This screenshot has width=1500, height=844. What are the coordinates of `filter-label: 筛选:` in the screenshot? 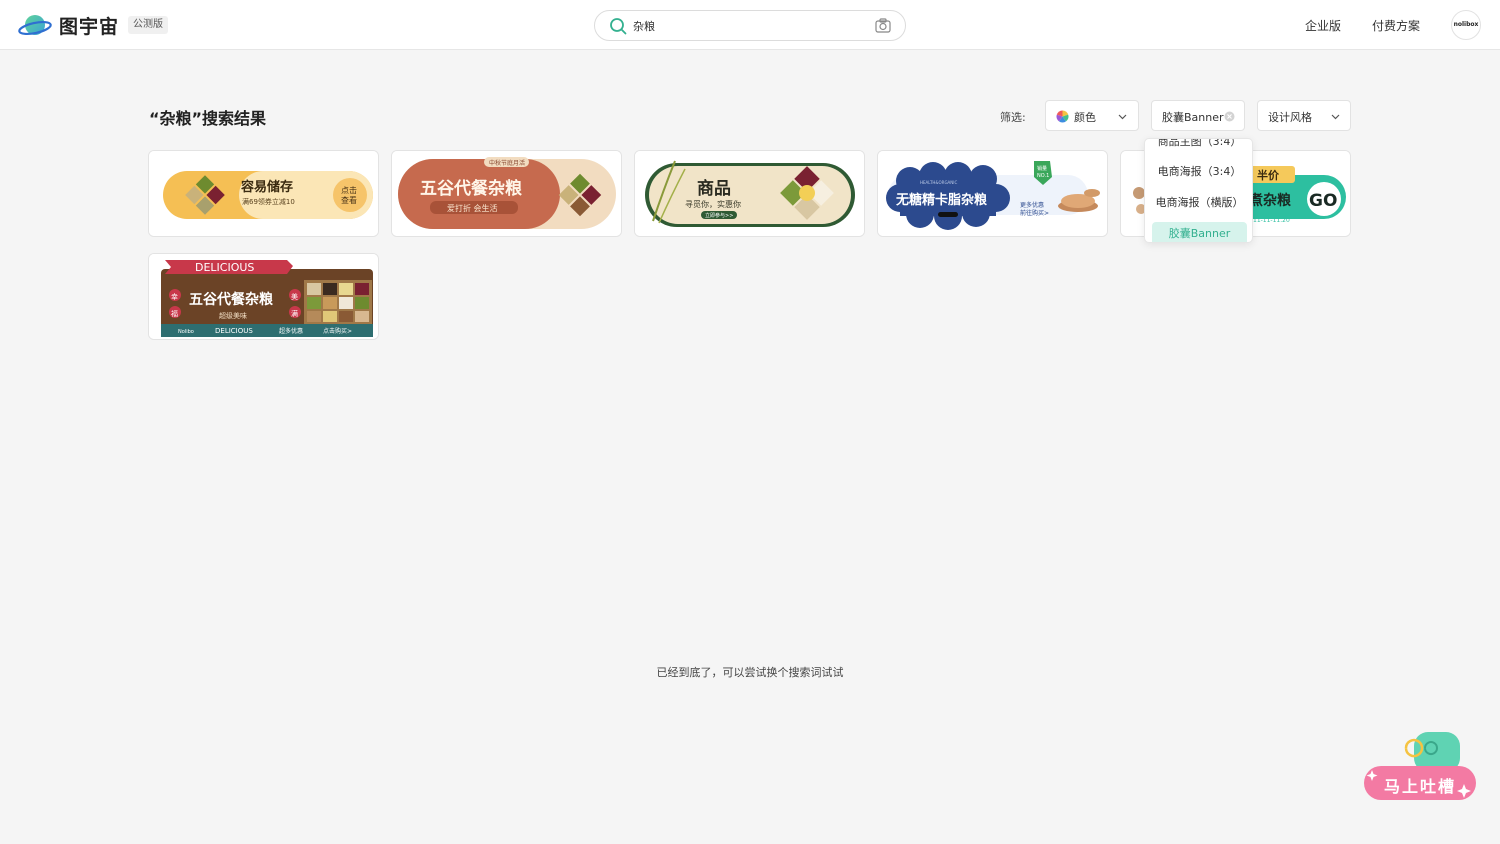 It's located at (1013, 117).